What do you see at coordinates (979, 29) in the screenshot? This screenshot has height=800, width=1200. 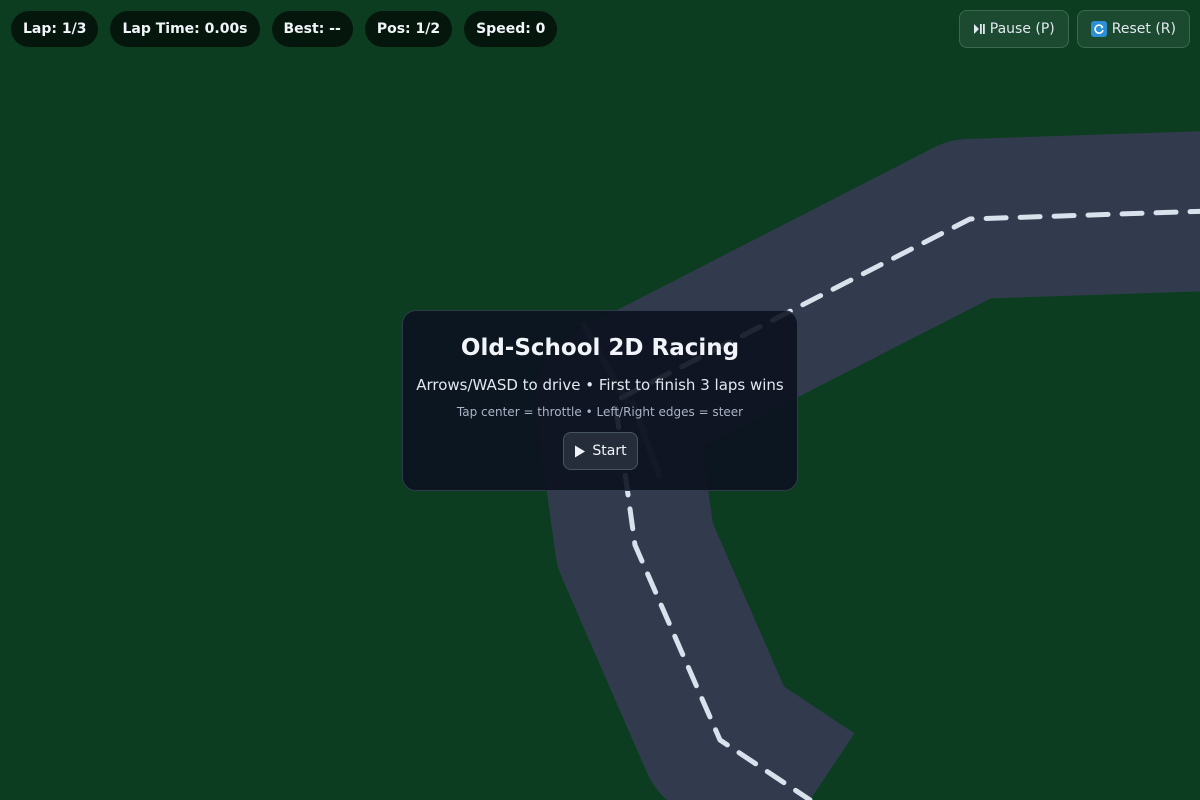 I see `play-pause-icon` at bounding box center [979, 29].